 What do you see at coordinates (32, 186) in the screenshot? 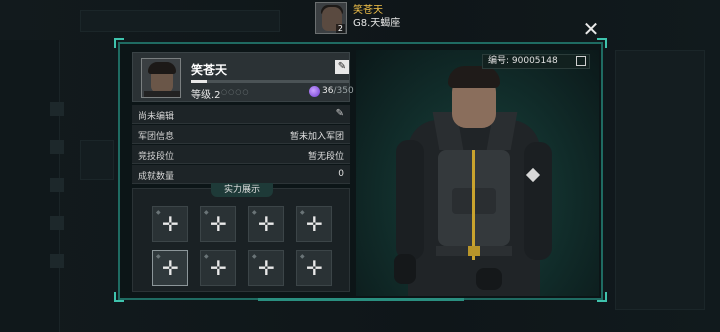
I see `background-sidebar` at bounding box center [32, 186].